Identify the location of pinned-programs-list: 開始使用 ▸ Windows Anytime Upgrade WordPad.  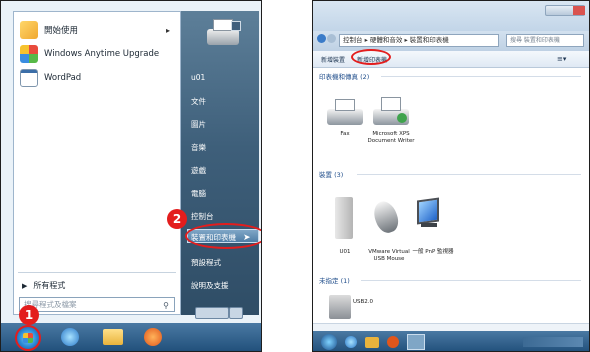
(97, 54).